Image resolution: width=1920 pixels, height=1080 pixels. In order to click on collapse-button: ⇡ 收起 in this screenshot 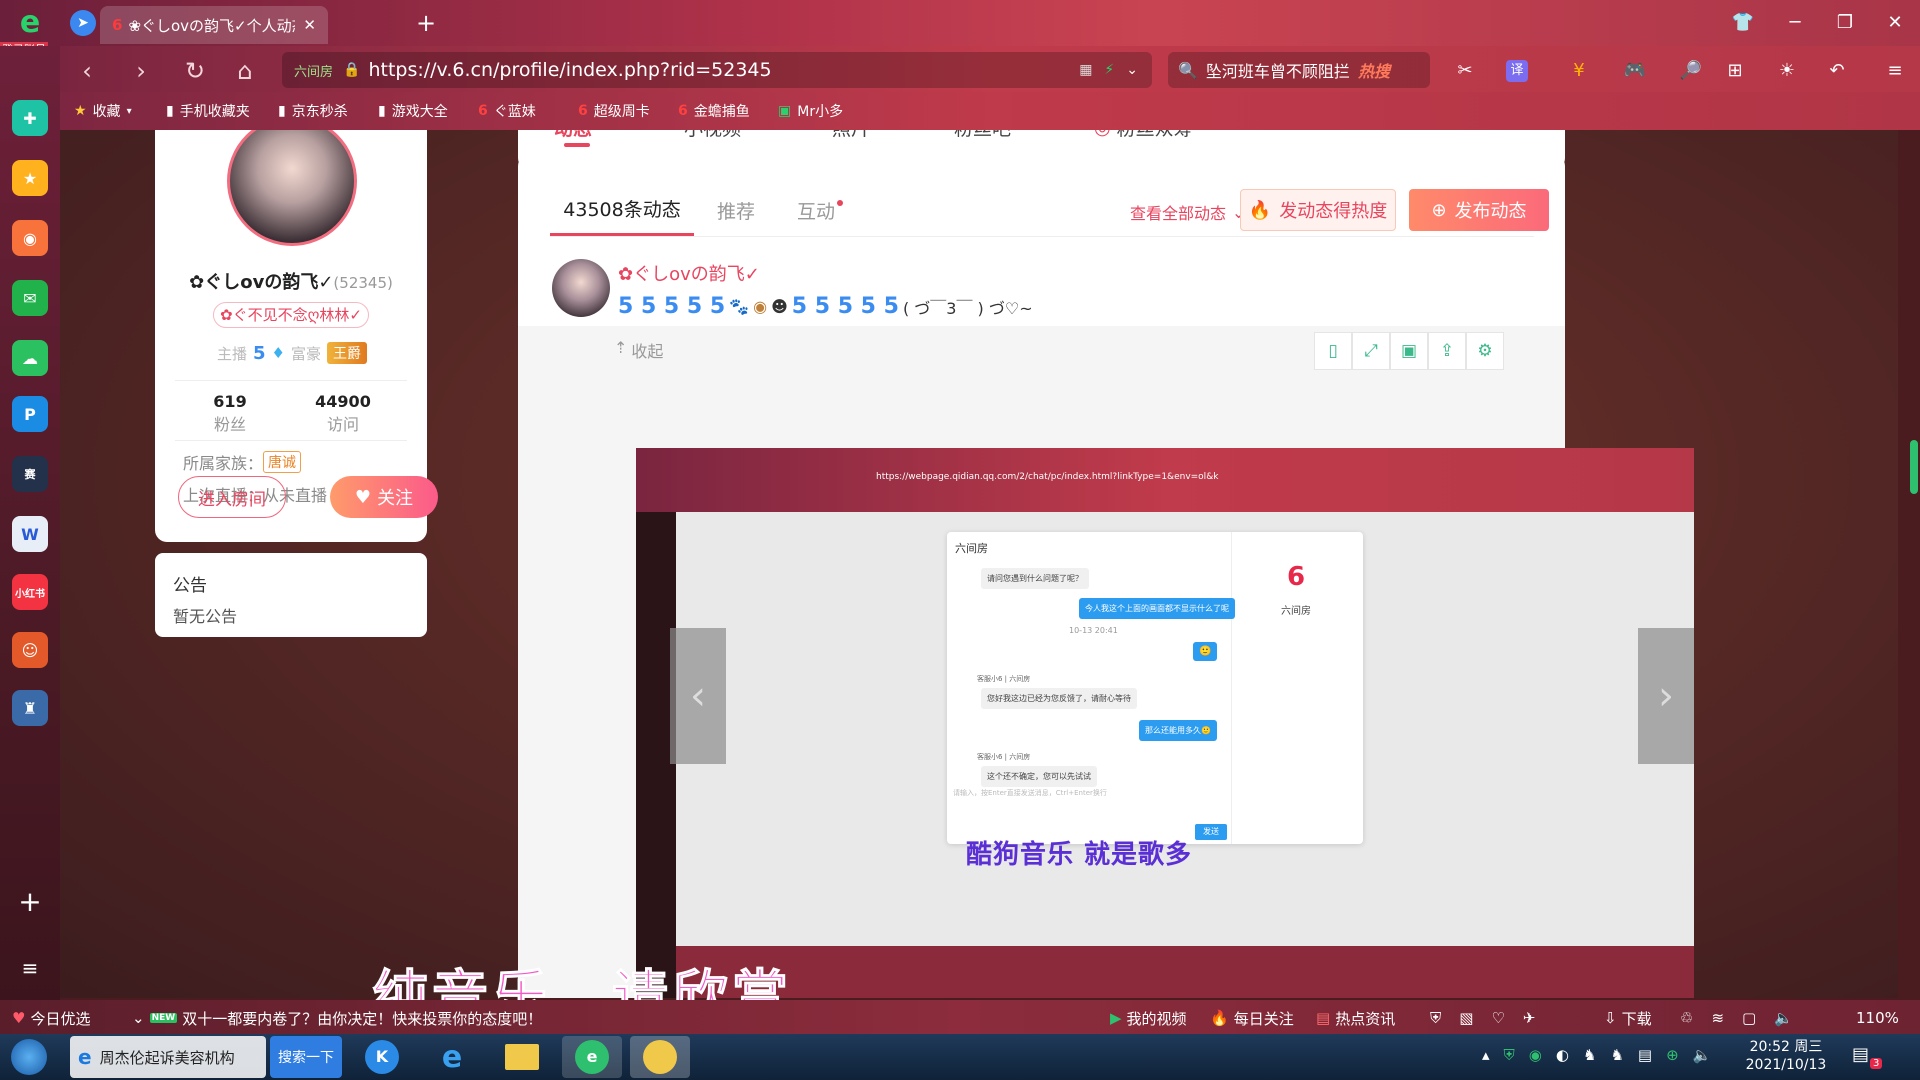, I will do `click(638, 350)`.